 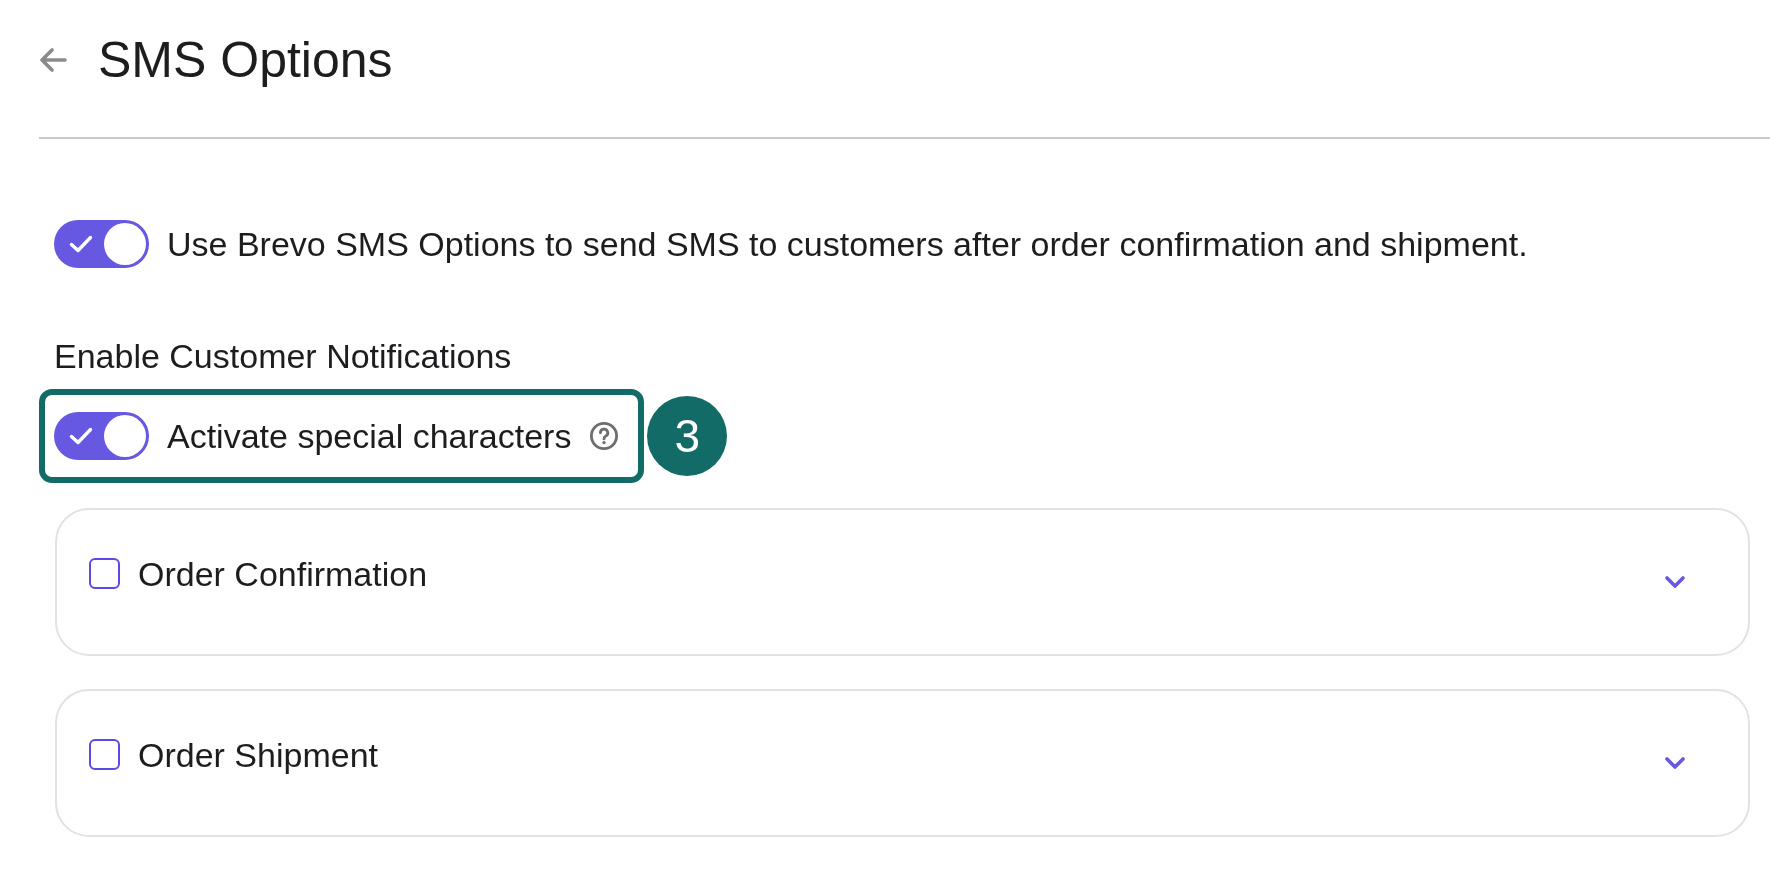 What do you see at coordinates (283, 573) in the screenshot?
I see `accordion-title: Order Confirmation` at bounding box center [283, 573].